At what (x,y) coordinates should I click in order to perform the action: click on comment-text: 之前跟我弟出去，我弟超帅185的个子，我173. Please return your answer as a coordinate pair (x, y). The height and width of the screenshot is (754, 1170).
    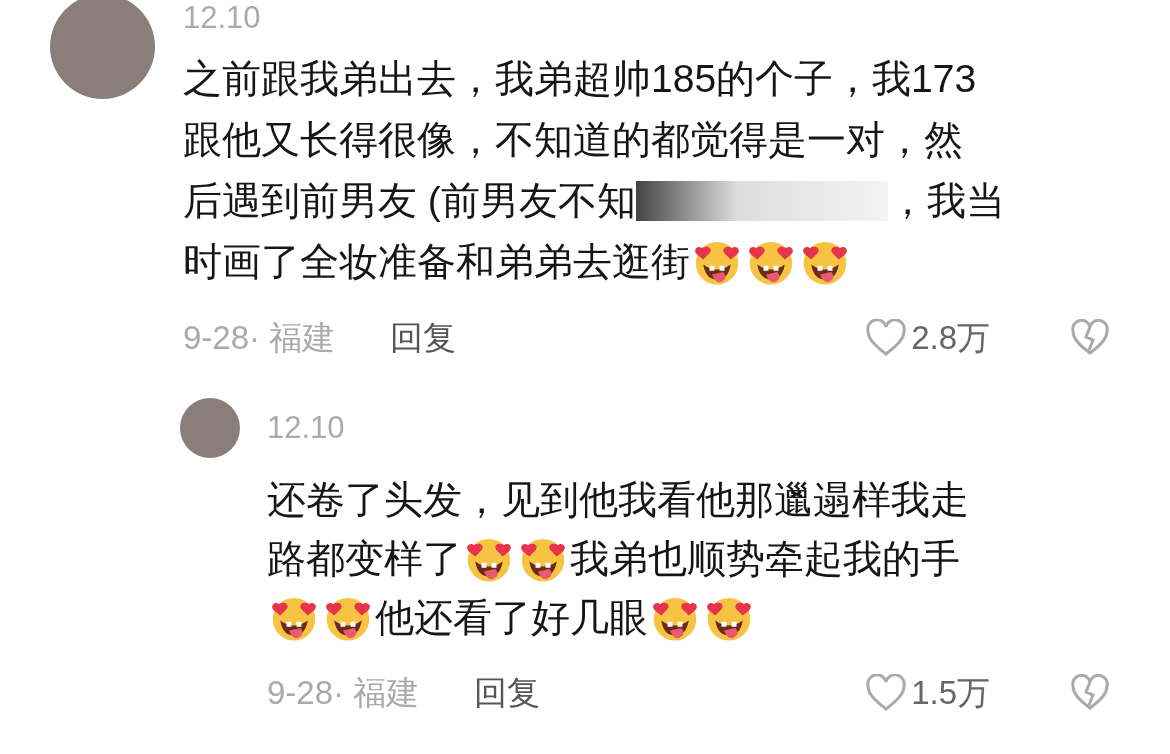
    Looking at the image, I should click on (580, 78).